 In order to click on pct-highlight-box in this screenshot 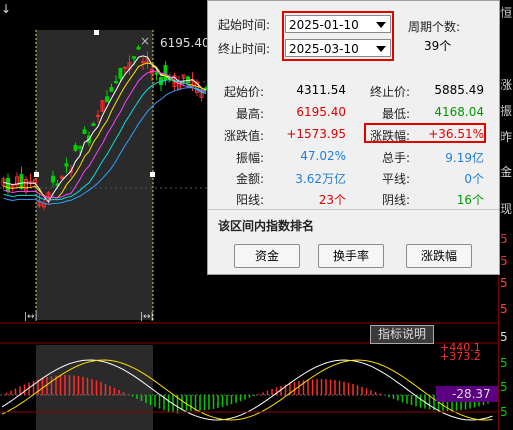, I will do `click(425, 133)`.